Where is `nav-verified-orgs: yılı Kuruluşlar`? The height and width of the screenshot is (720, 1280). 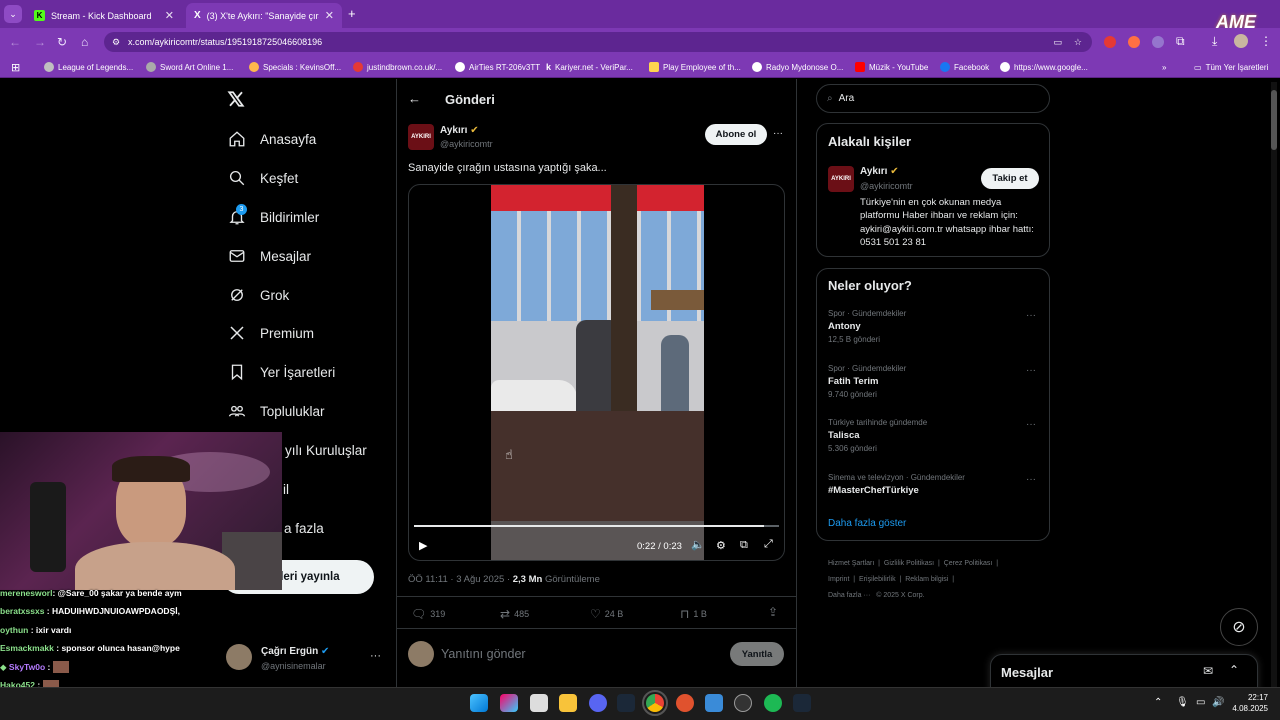 nav-verified-orgs: yılı Kuruluşlar is located at coordinates (326, 450).